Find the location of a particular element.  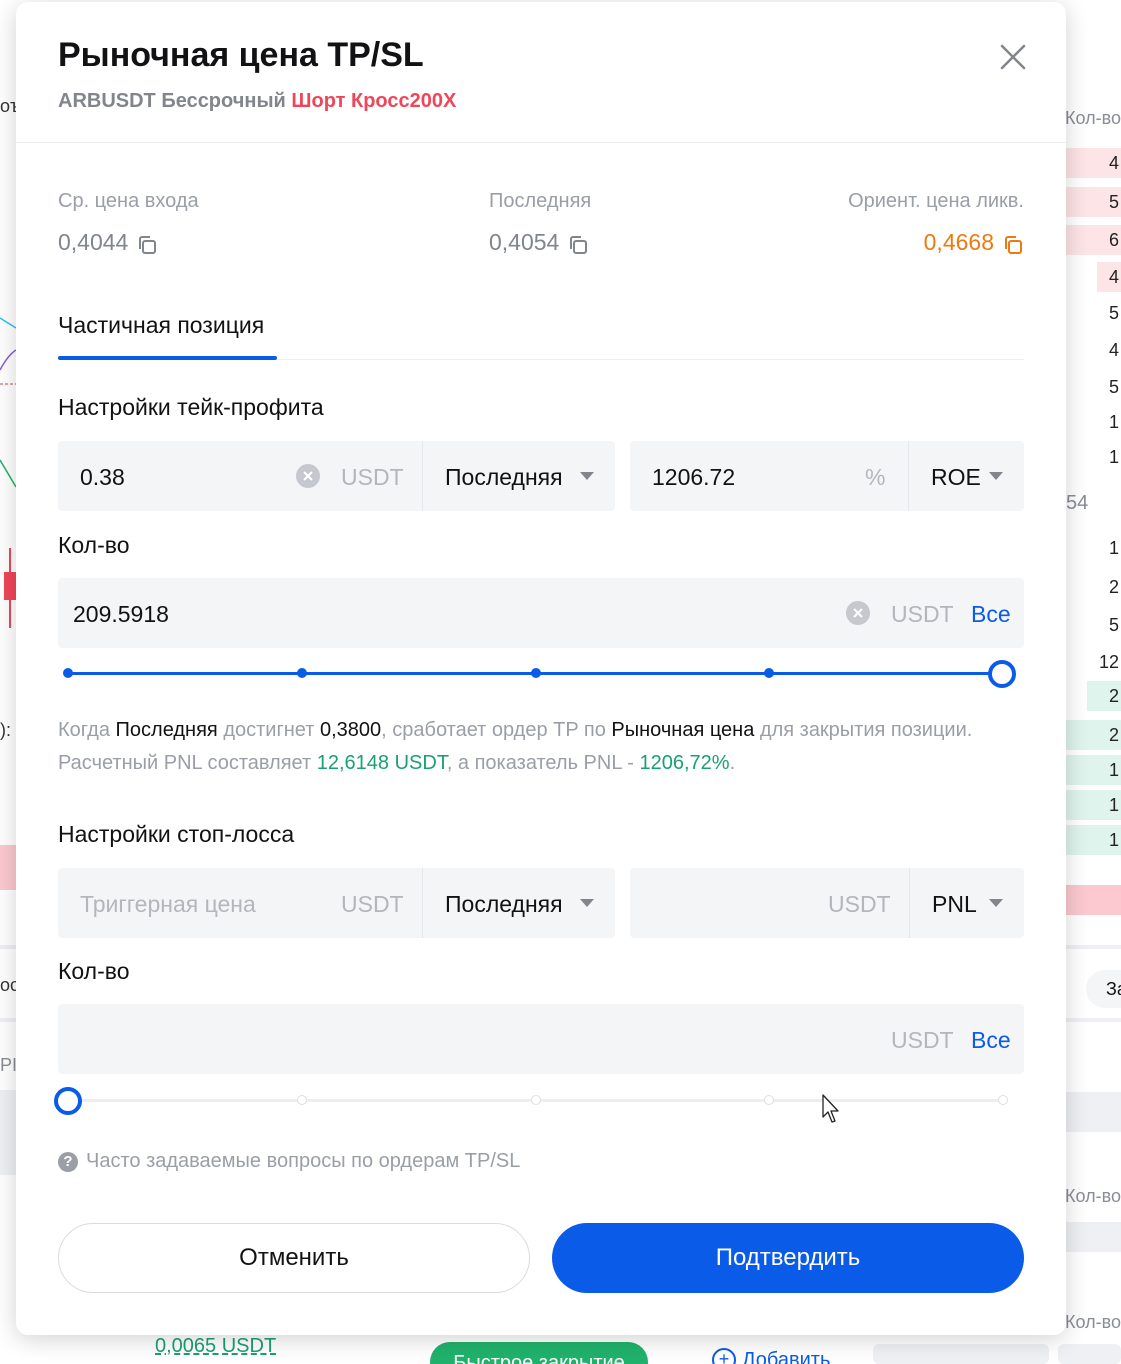

close-icon is located at coordinates (1013, 57).